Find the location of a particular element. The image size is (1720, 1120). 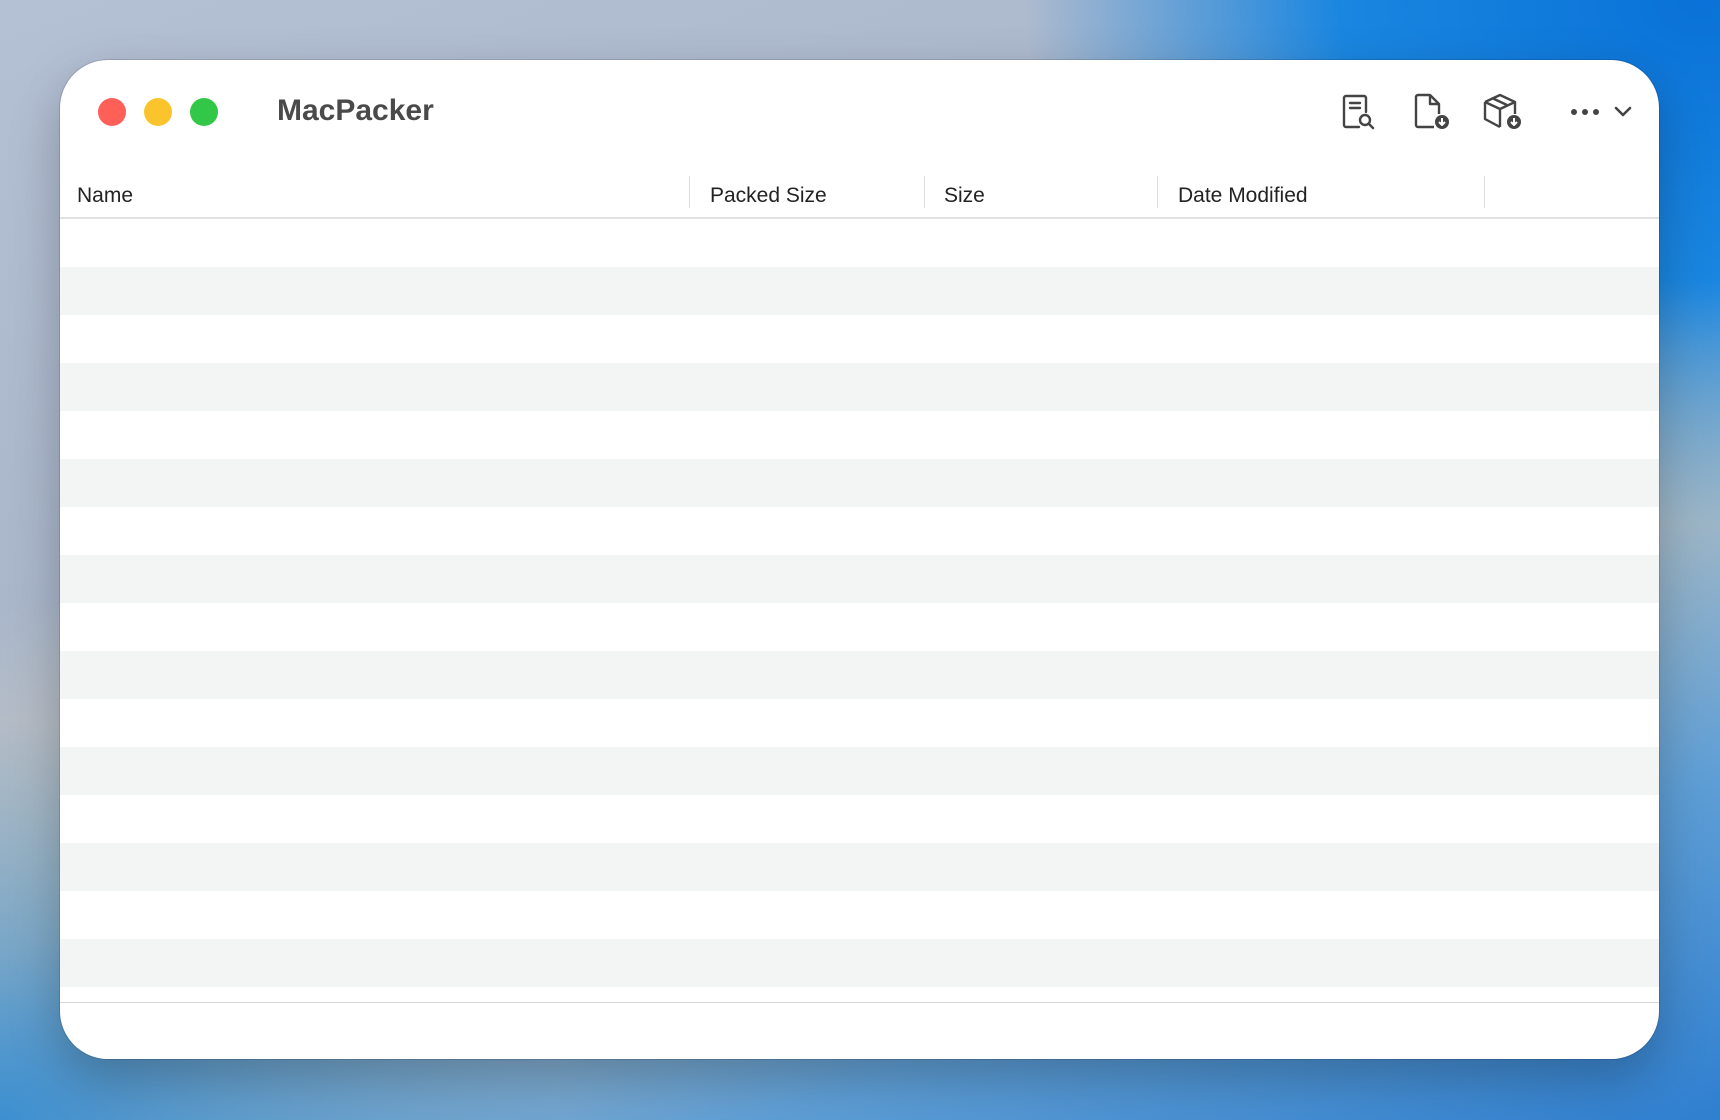

extract-file-button is located at coordinates (1432, 112).